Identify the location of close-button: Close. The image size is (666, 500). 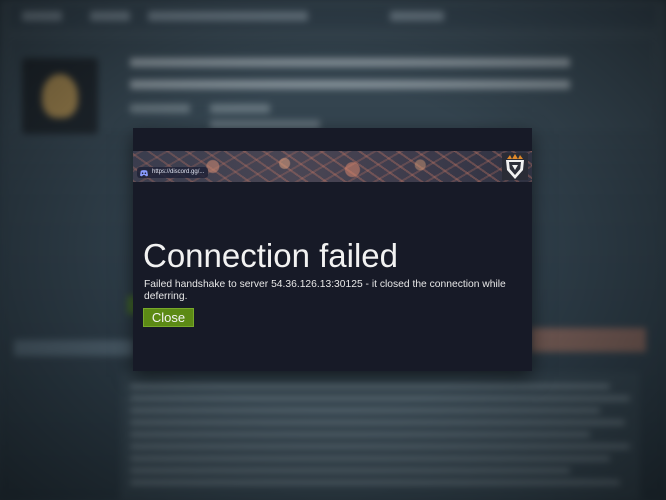
(168, 317).